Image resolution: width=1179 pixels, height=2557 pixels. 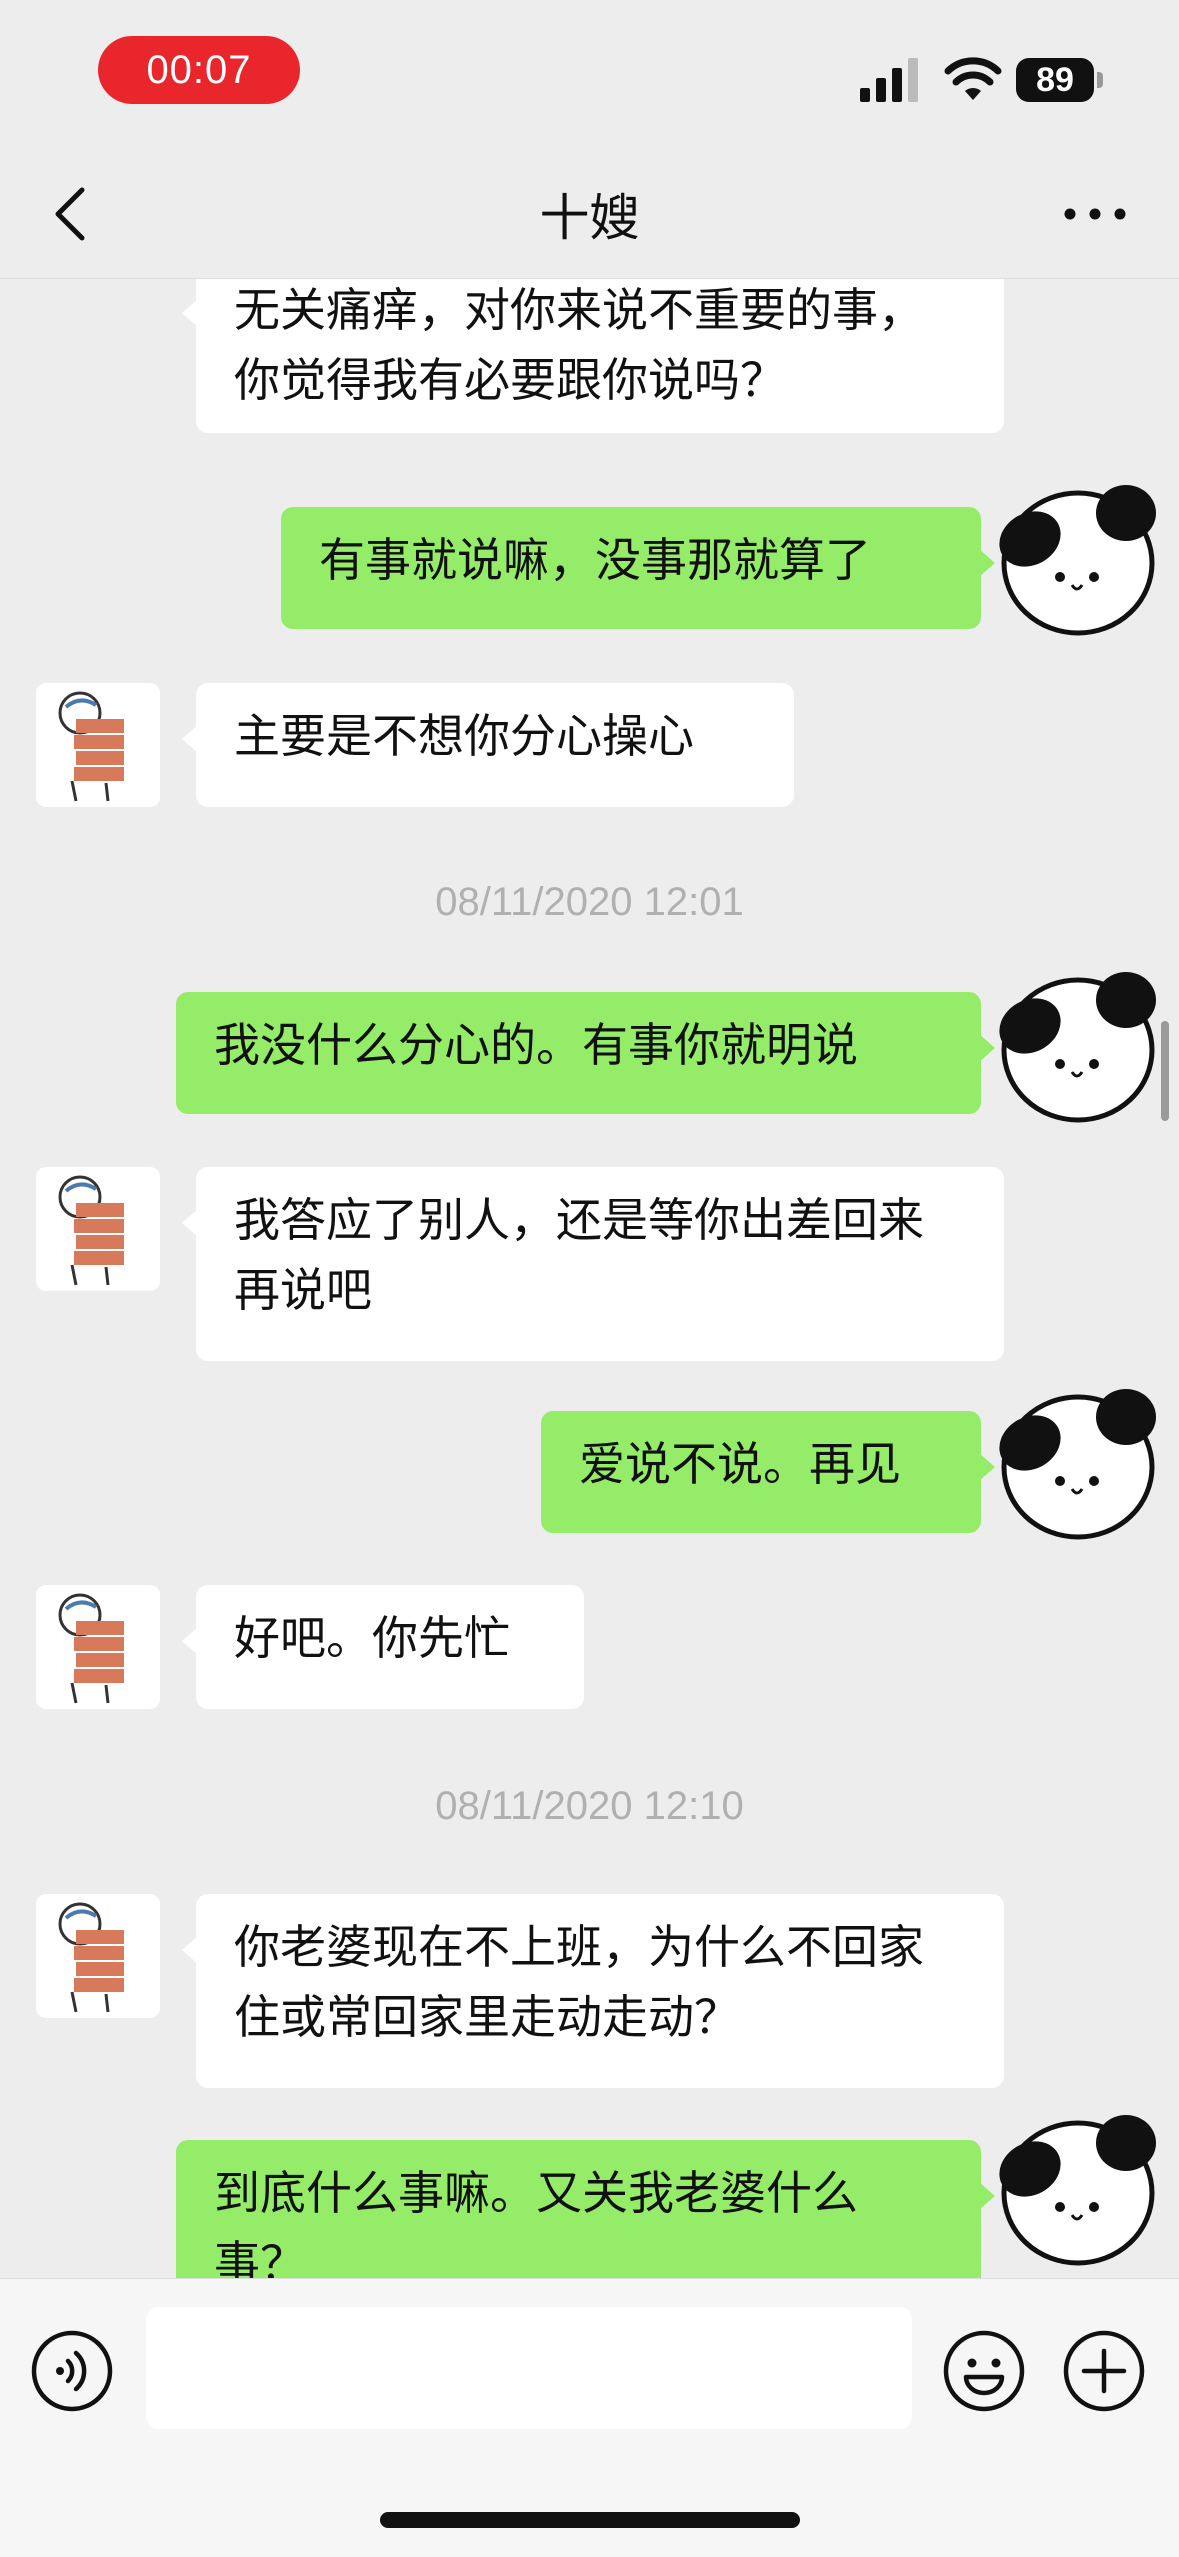 What do you see at coordinates (488, 745) in the screenshot?
I see `message-bubble-incoming: 主要是不想你分心操心` at bounding box center [488, 745].